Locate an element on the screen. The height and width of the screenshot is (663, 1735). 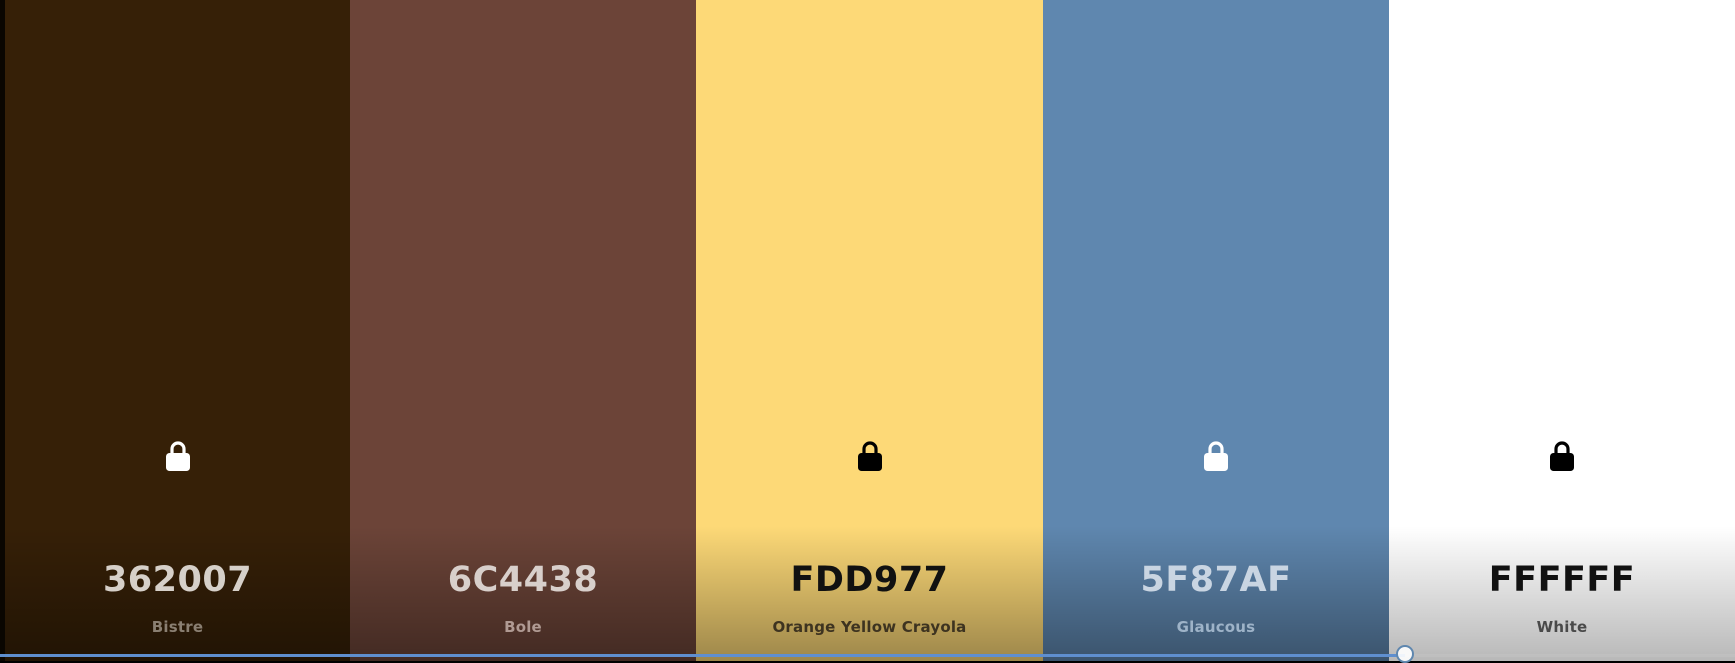
hex-code: 5F87AF is located at coordinates (1216, 580).